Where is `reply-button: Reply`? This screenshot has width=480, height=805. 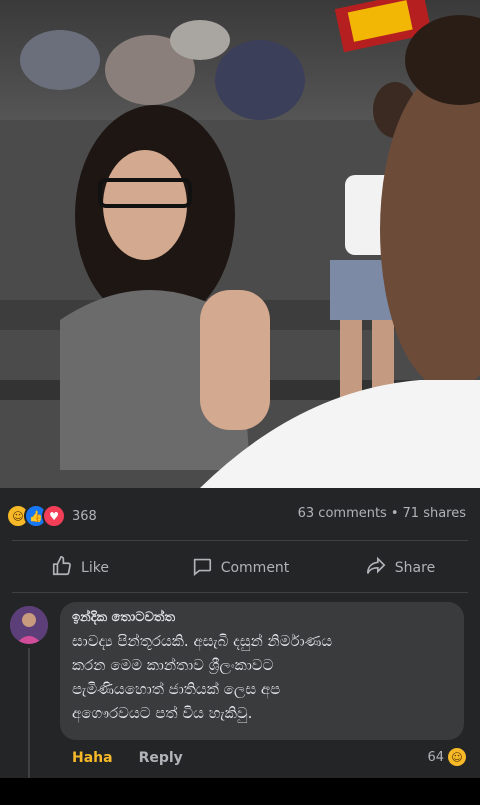 reply-button: Reply is located at coordinates (161, 758).